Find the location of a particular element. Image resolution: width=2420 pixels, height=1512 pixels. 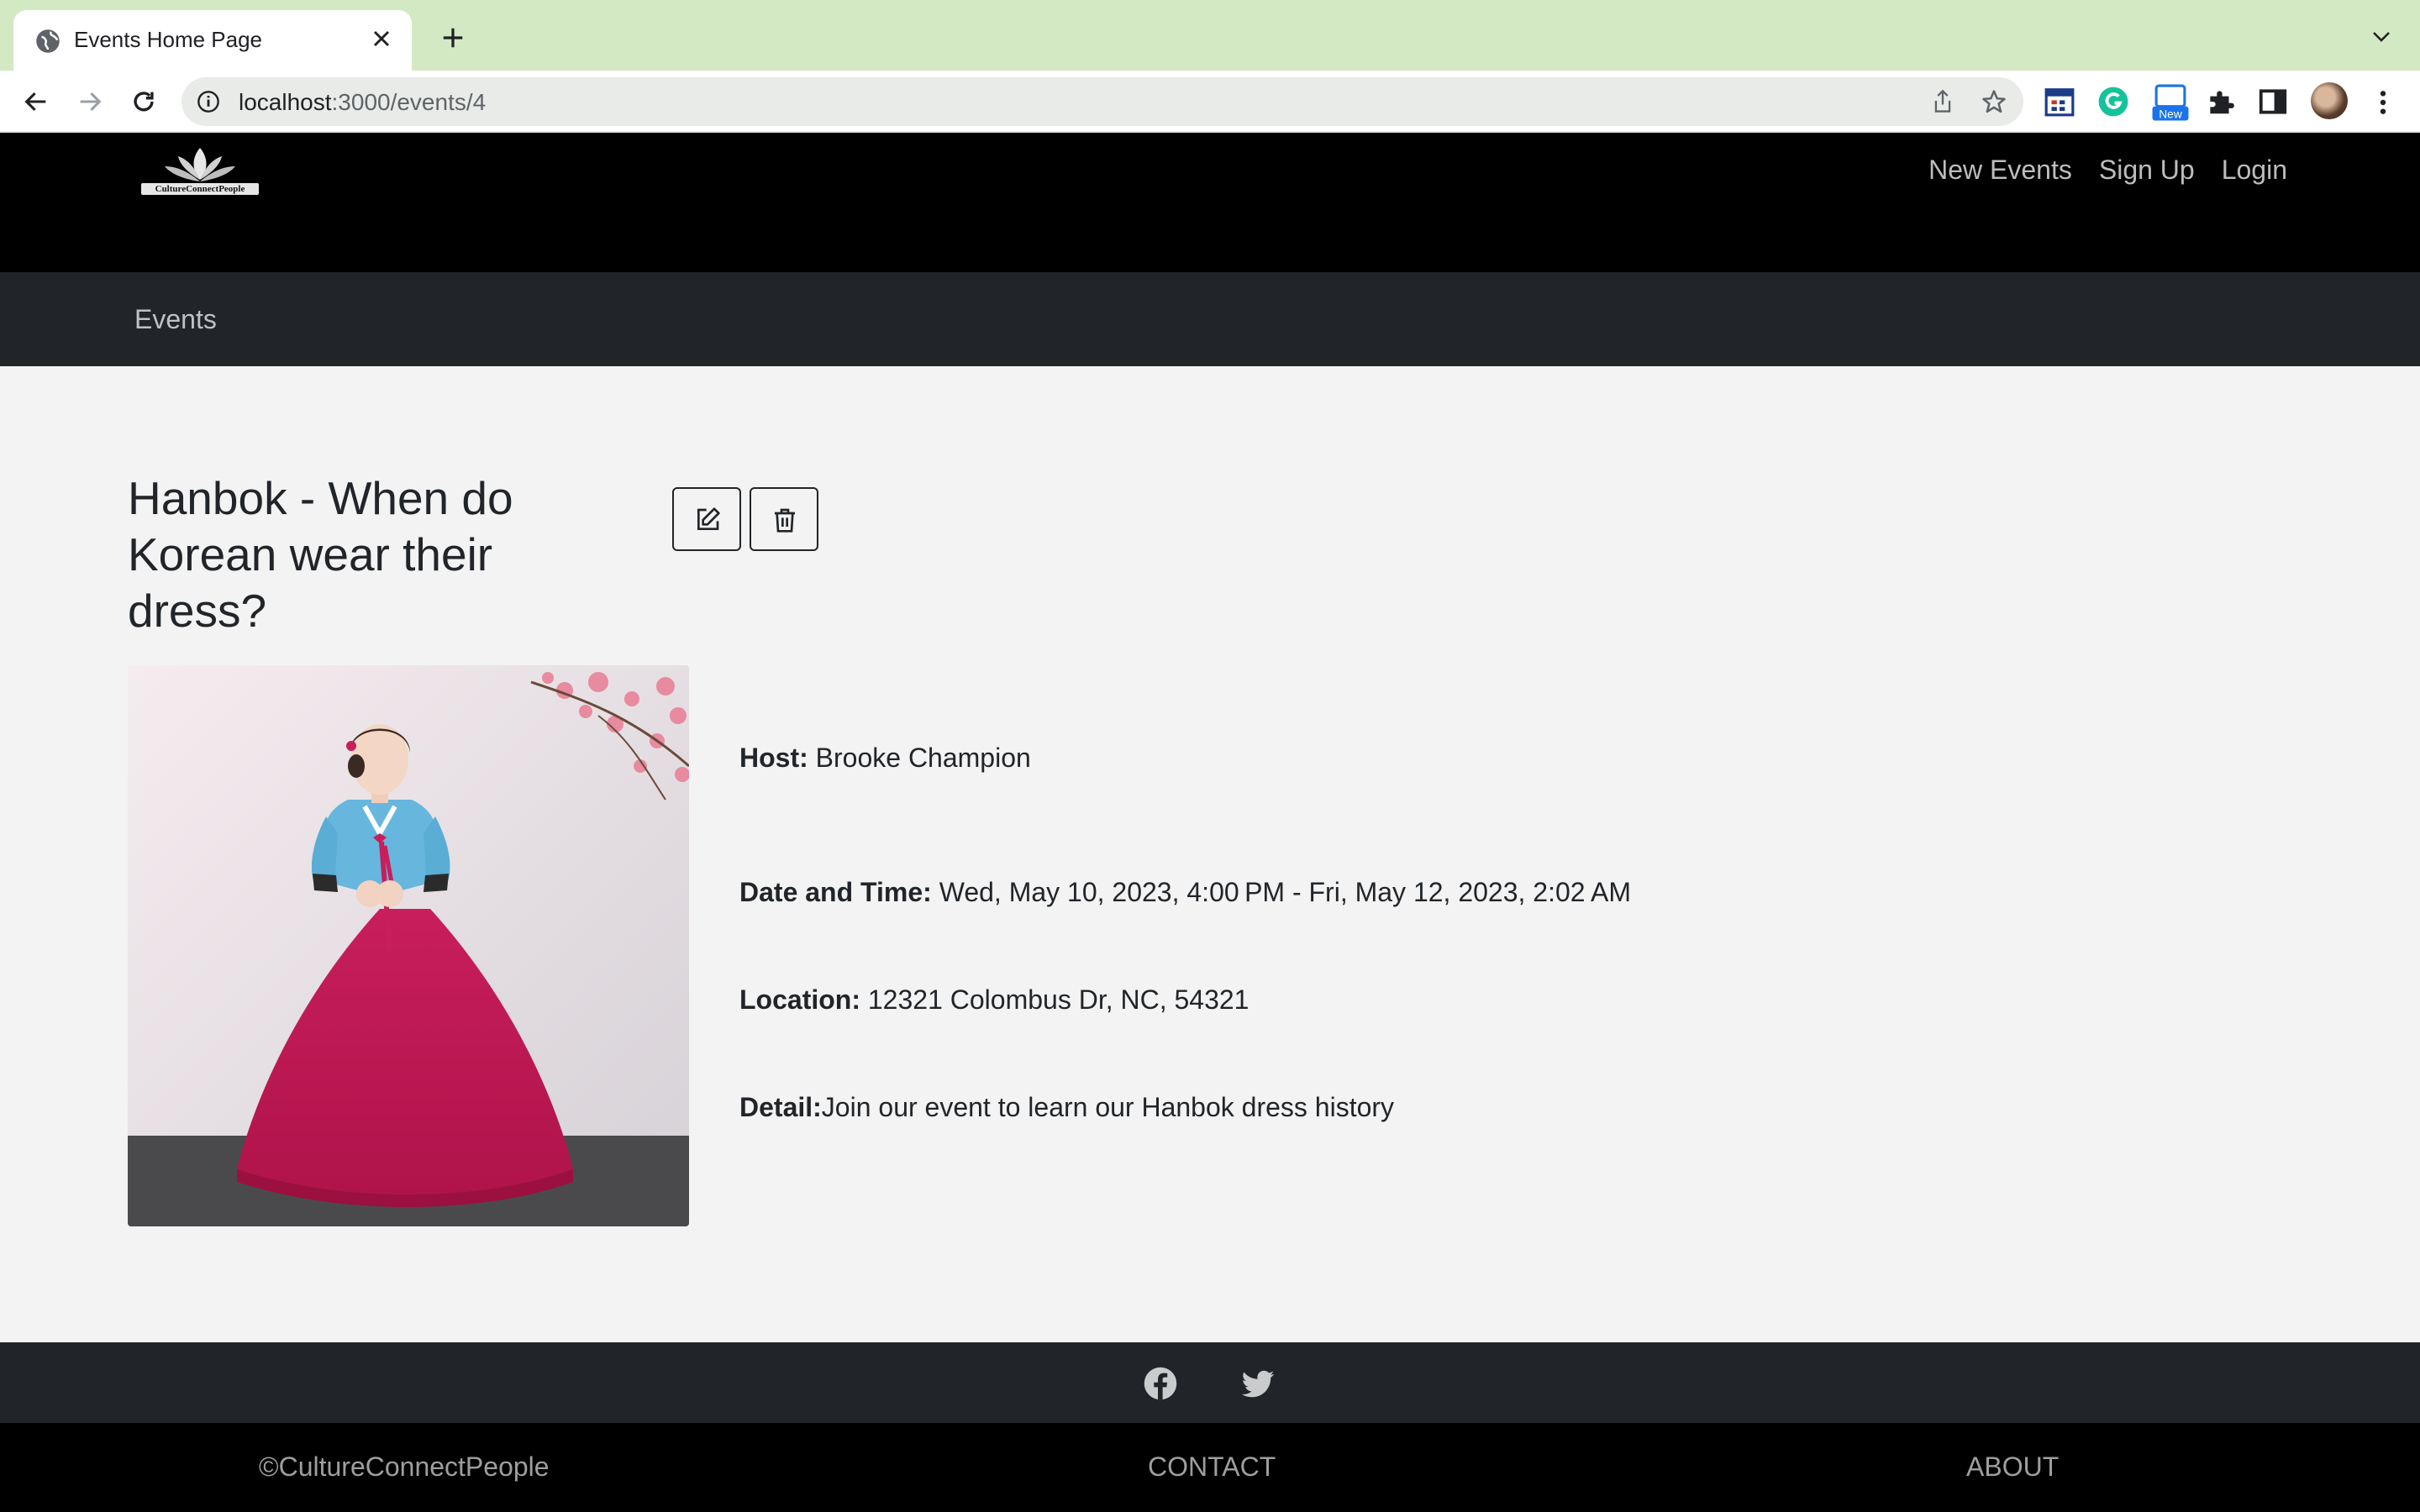

trash-icon is located at coordinates (785, 520).